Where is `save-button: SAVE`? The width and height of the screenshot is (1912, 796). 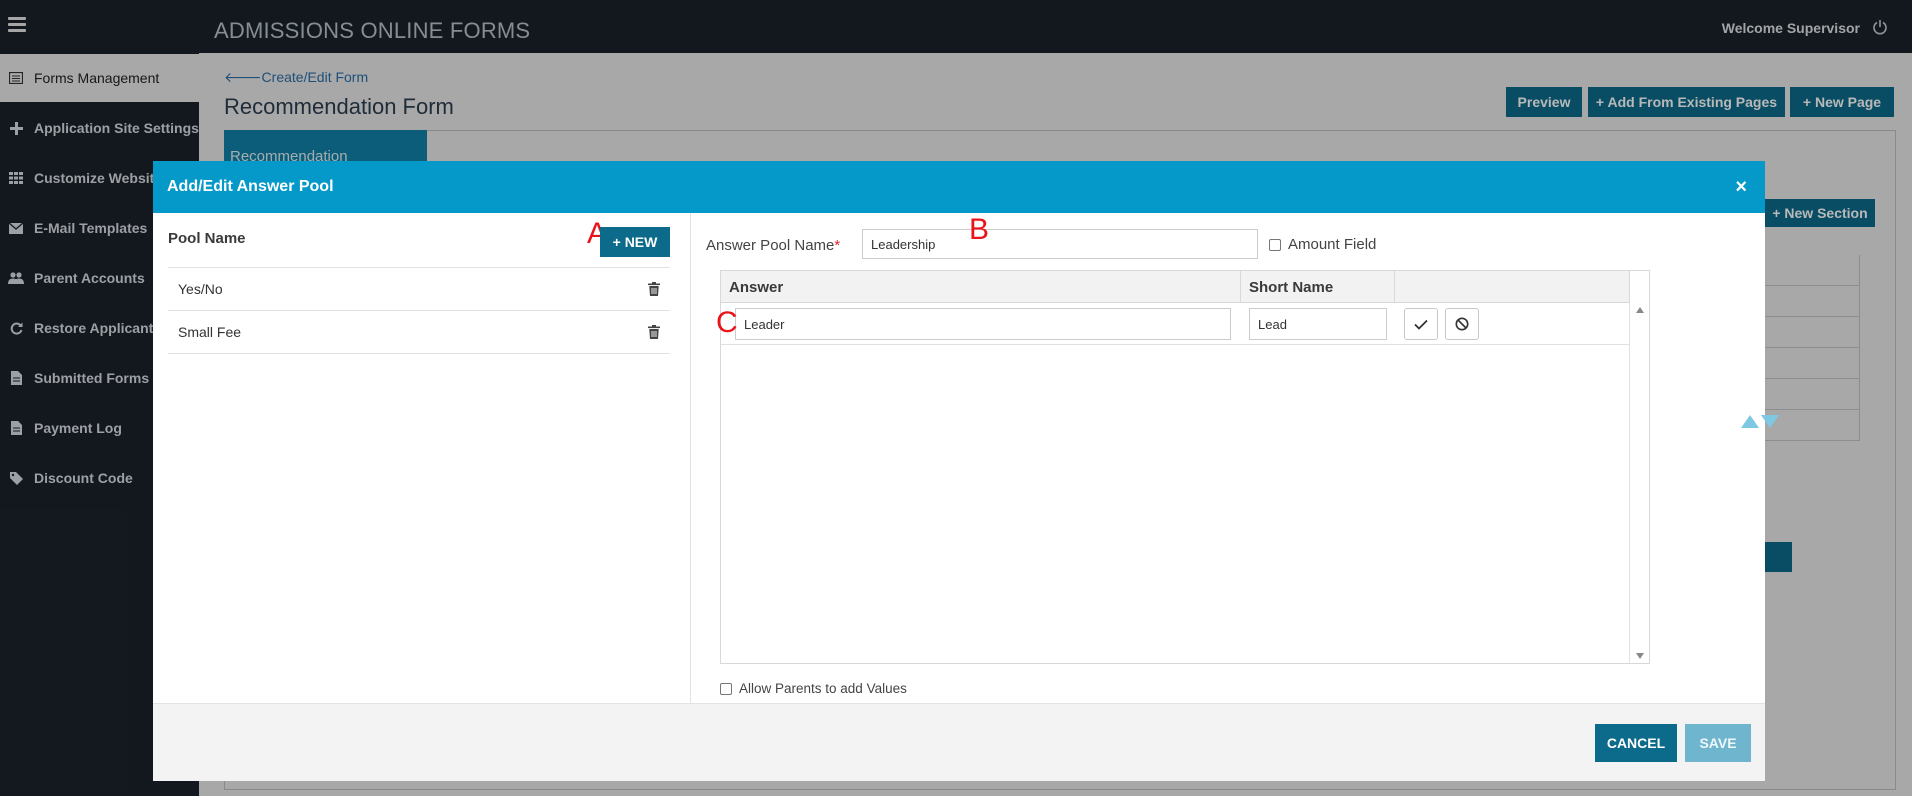 save-button: SAVE is located at coordinates (1718, 743).